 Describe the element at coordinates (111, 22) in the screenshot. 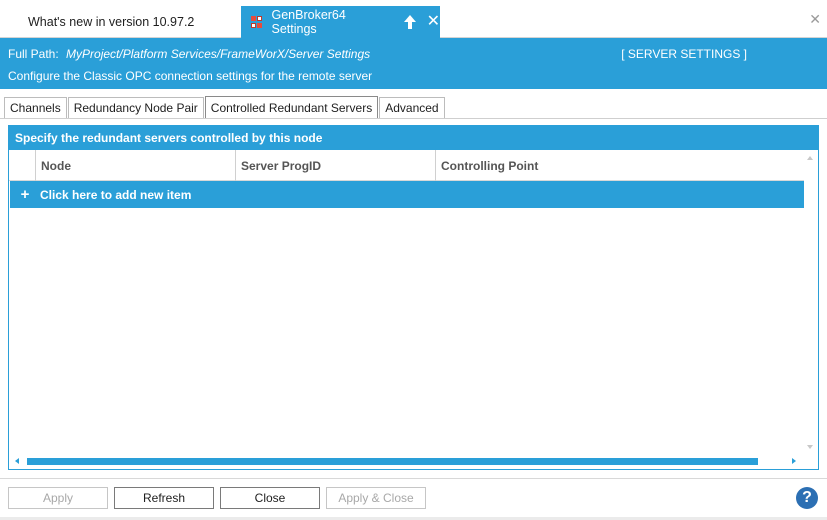

I see `tab-whats-new-label: What's new in version 10.97.2` at that location.